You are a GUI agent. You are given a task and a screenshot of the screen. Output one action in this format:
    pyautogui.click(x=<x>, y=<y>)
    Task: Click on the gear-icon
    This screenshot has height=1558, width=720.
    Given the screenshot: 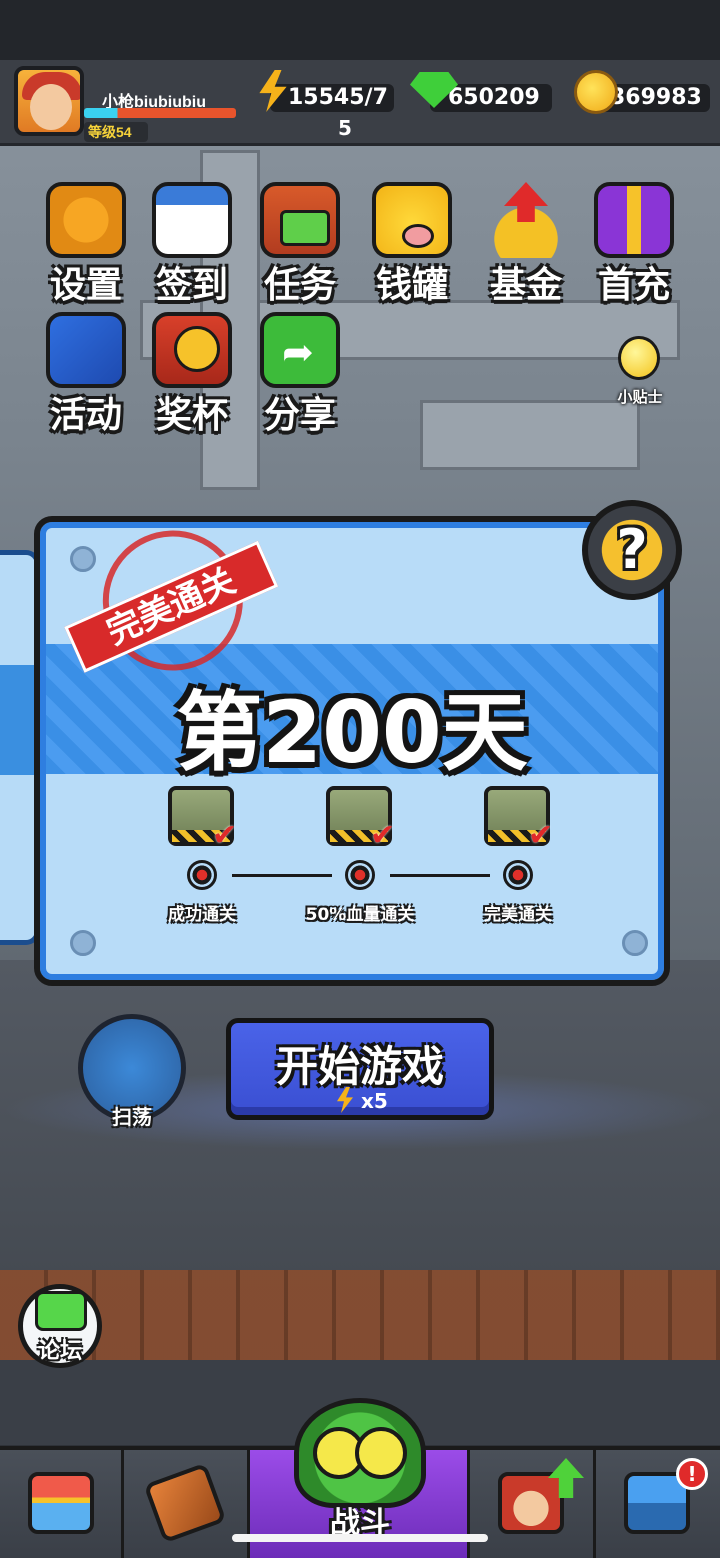 What is the action you would take?
    pyautogui.click(x=86, y=220)
    